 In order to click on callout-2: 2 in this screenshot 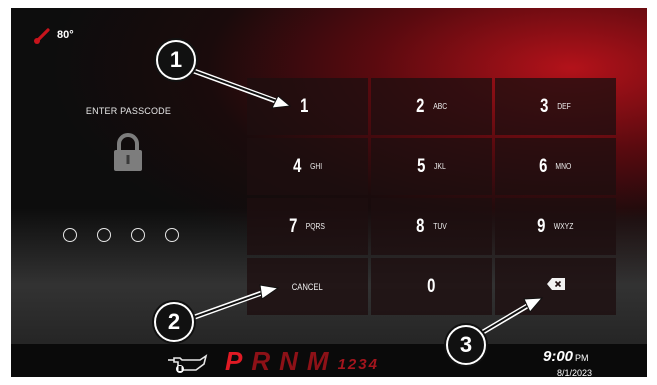, I will do `click(174, 322)`.